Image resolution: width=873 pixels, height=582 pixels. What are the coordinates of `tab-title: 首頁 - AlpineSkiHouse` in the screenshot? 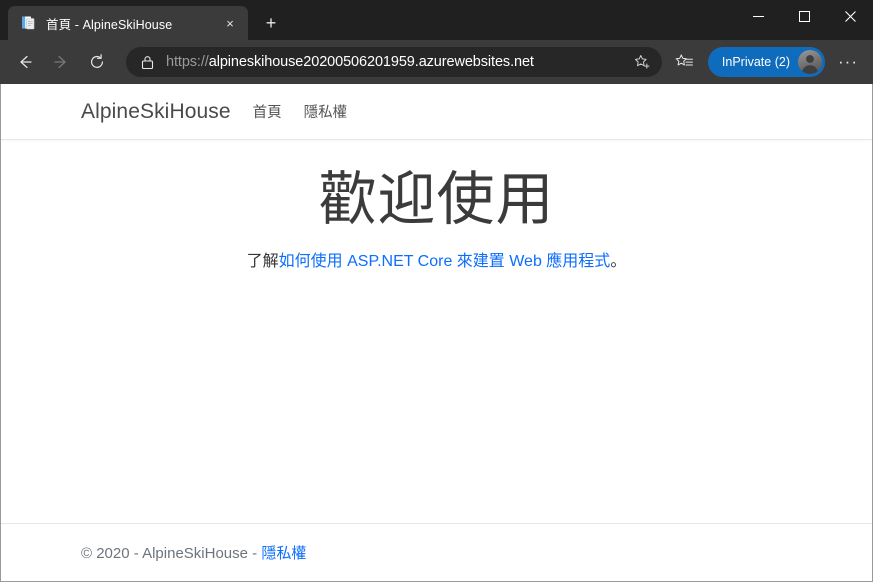 It's located at (109, 24).